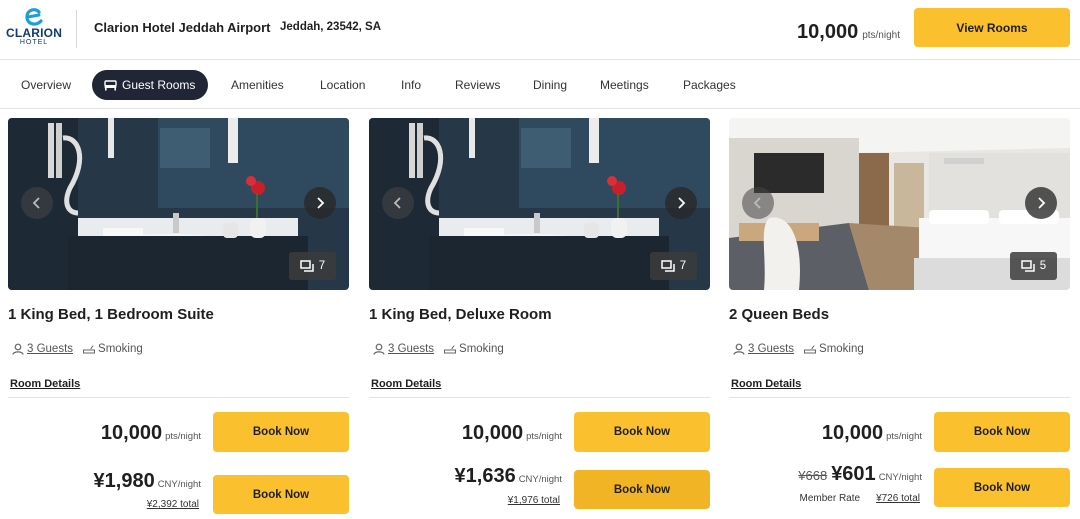 Image resolution: width=1080 pixels, height=519 pixels. Describe the element at coordinates (124, 481) in the screenshot. I see `cash-value: ¥1,980` at that location.